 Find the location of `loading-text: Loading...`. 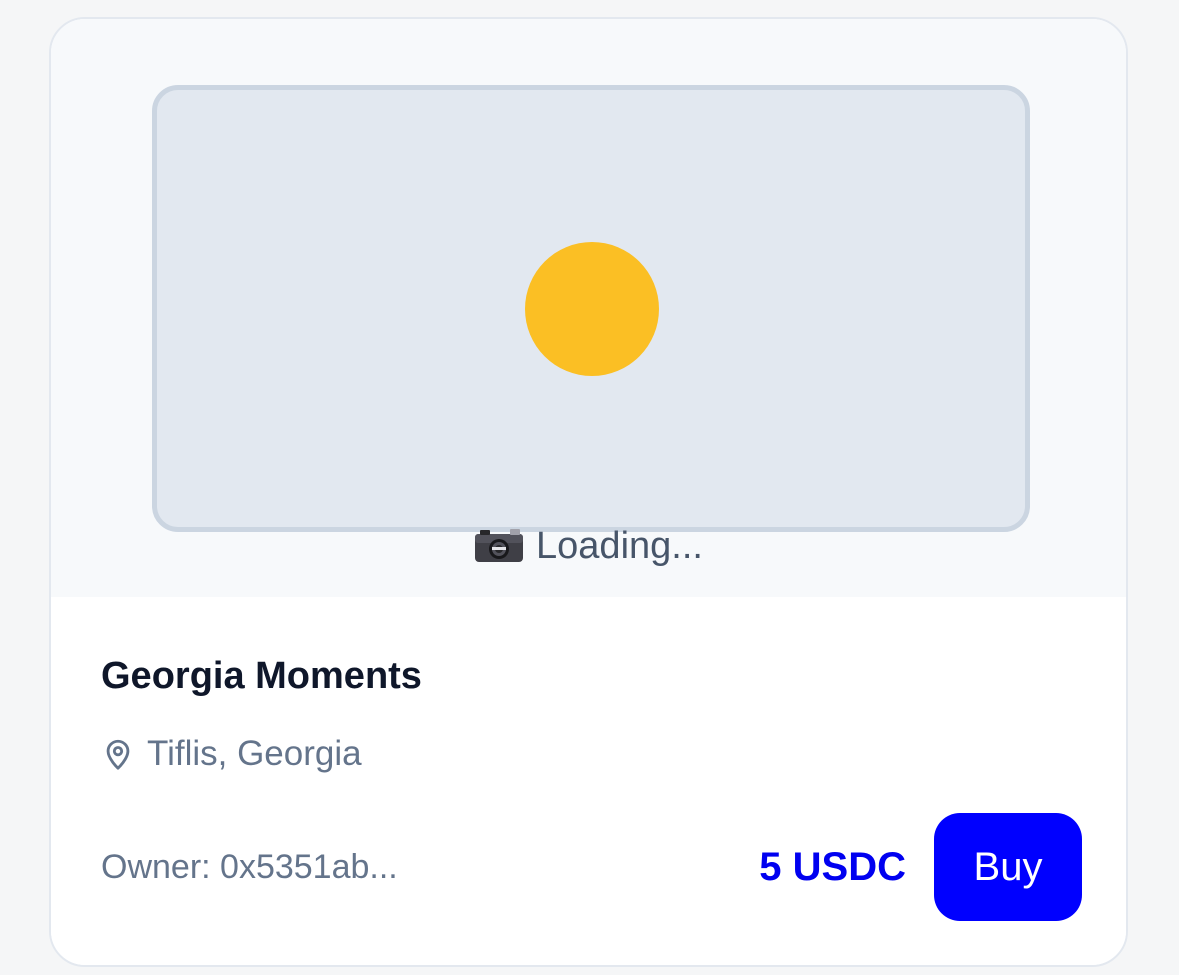

loading-text: Loading... is located at coordinates (619, 546).